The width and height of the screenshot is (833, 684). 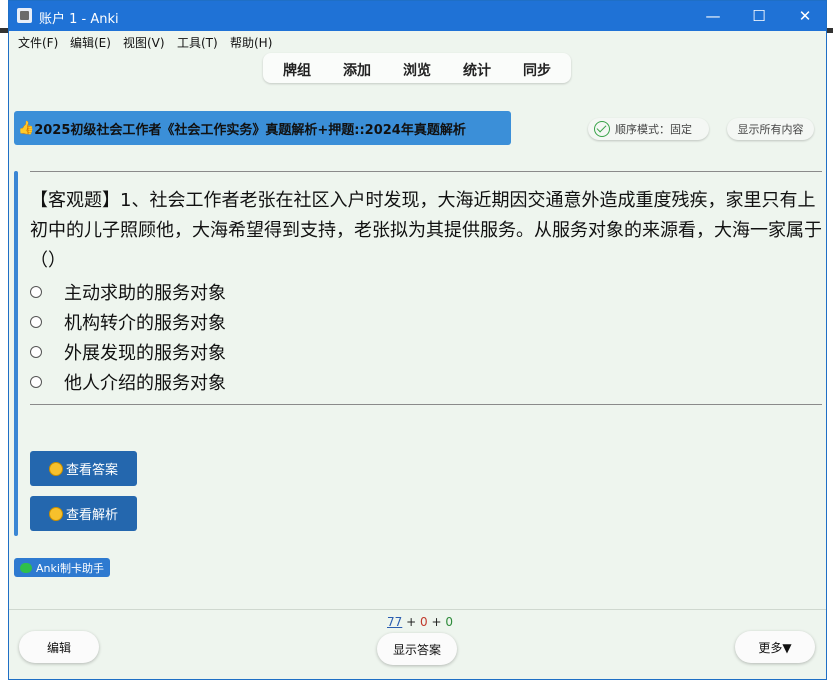 I want to click on view-answer-button: 查看答案, so click(x=83, y=468).